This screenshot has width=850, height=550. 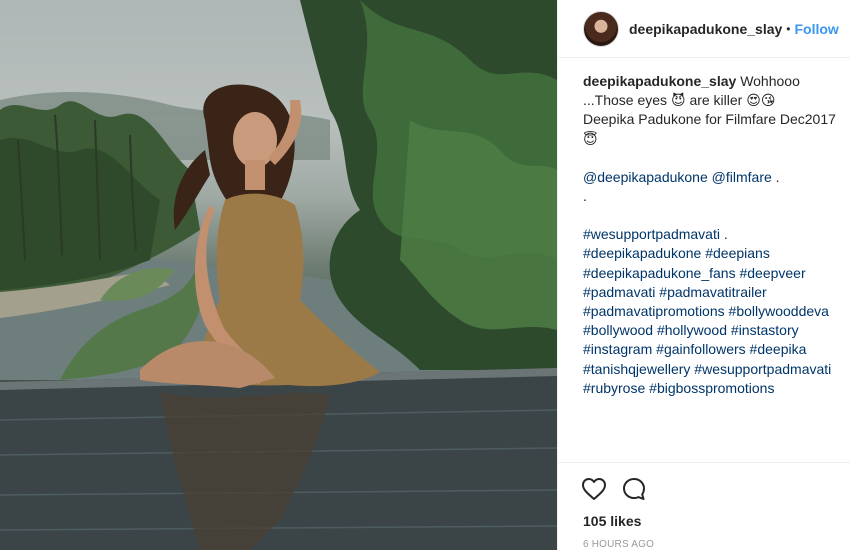 I want to click on hashtag: #padmavatitrailer, so click(x=712, y=292).